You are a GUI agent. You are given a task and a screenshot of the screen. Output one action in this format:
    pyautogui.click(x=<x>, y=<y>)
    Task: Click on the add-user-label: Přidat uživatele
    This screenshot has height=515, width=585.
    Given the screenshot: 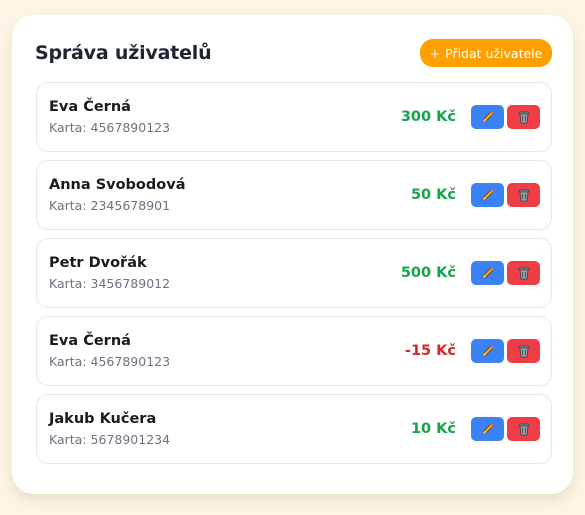 What is the action you would take?
    pyautogui.click(x=494, y=53)
    